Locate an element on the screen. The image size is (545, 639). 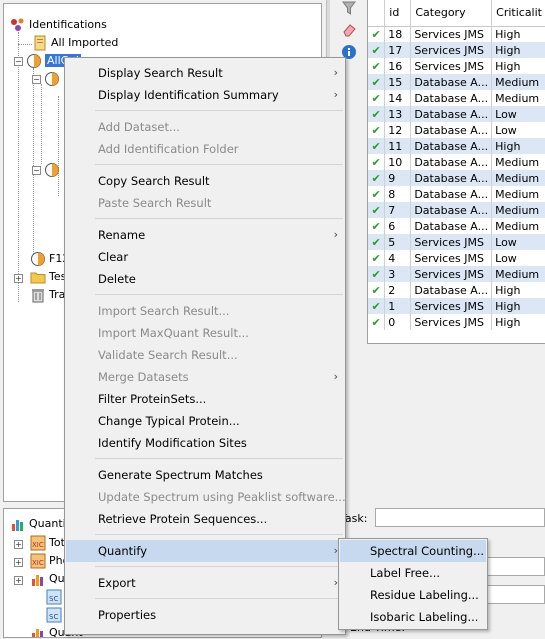
cell-id: 17 is located at coordinates (398, 50).